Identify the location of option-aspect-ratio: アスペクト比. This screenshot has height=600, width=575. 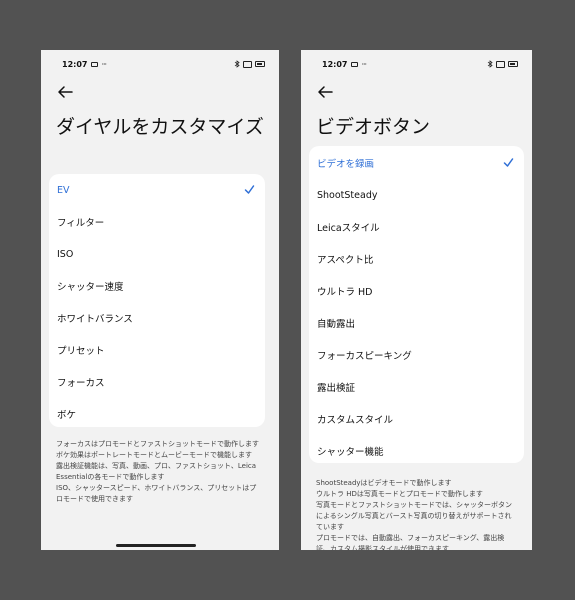
(416, 259).